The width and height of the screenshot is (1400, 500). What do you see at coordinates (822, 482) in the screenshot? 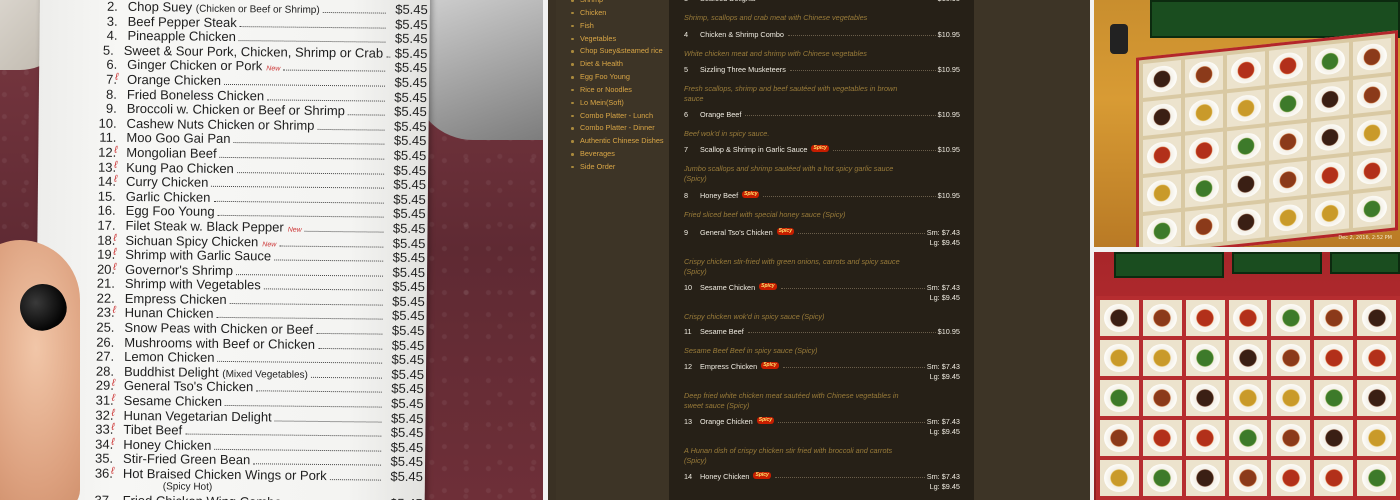
I see `menu-item-header: 14 Honey Chicken Spicy Sm: $7.43 Lg: $9.45` at bounding box center [822, 482].